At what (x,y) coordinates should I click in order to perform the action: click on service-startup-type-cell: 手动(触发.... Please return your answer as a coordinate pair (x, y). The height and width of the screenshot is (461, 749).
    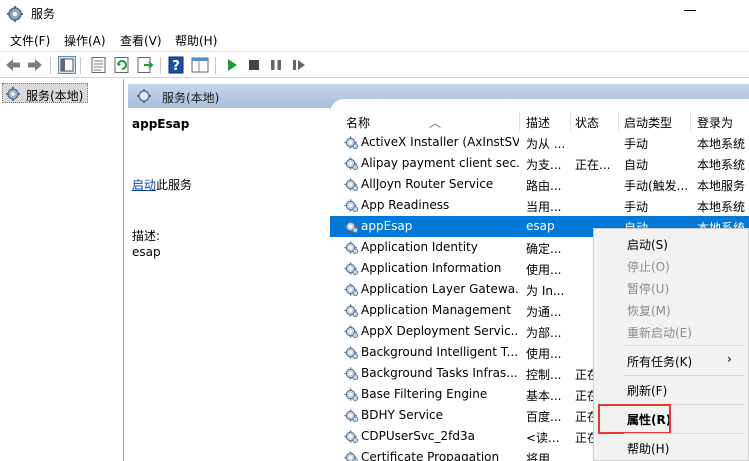
    Looking at the image, I should click on (656, 186).